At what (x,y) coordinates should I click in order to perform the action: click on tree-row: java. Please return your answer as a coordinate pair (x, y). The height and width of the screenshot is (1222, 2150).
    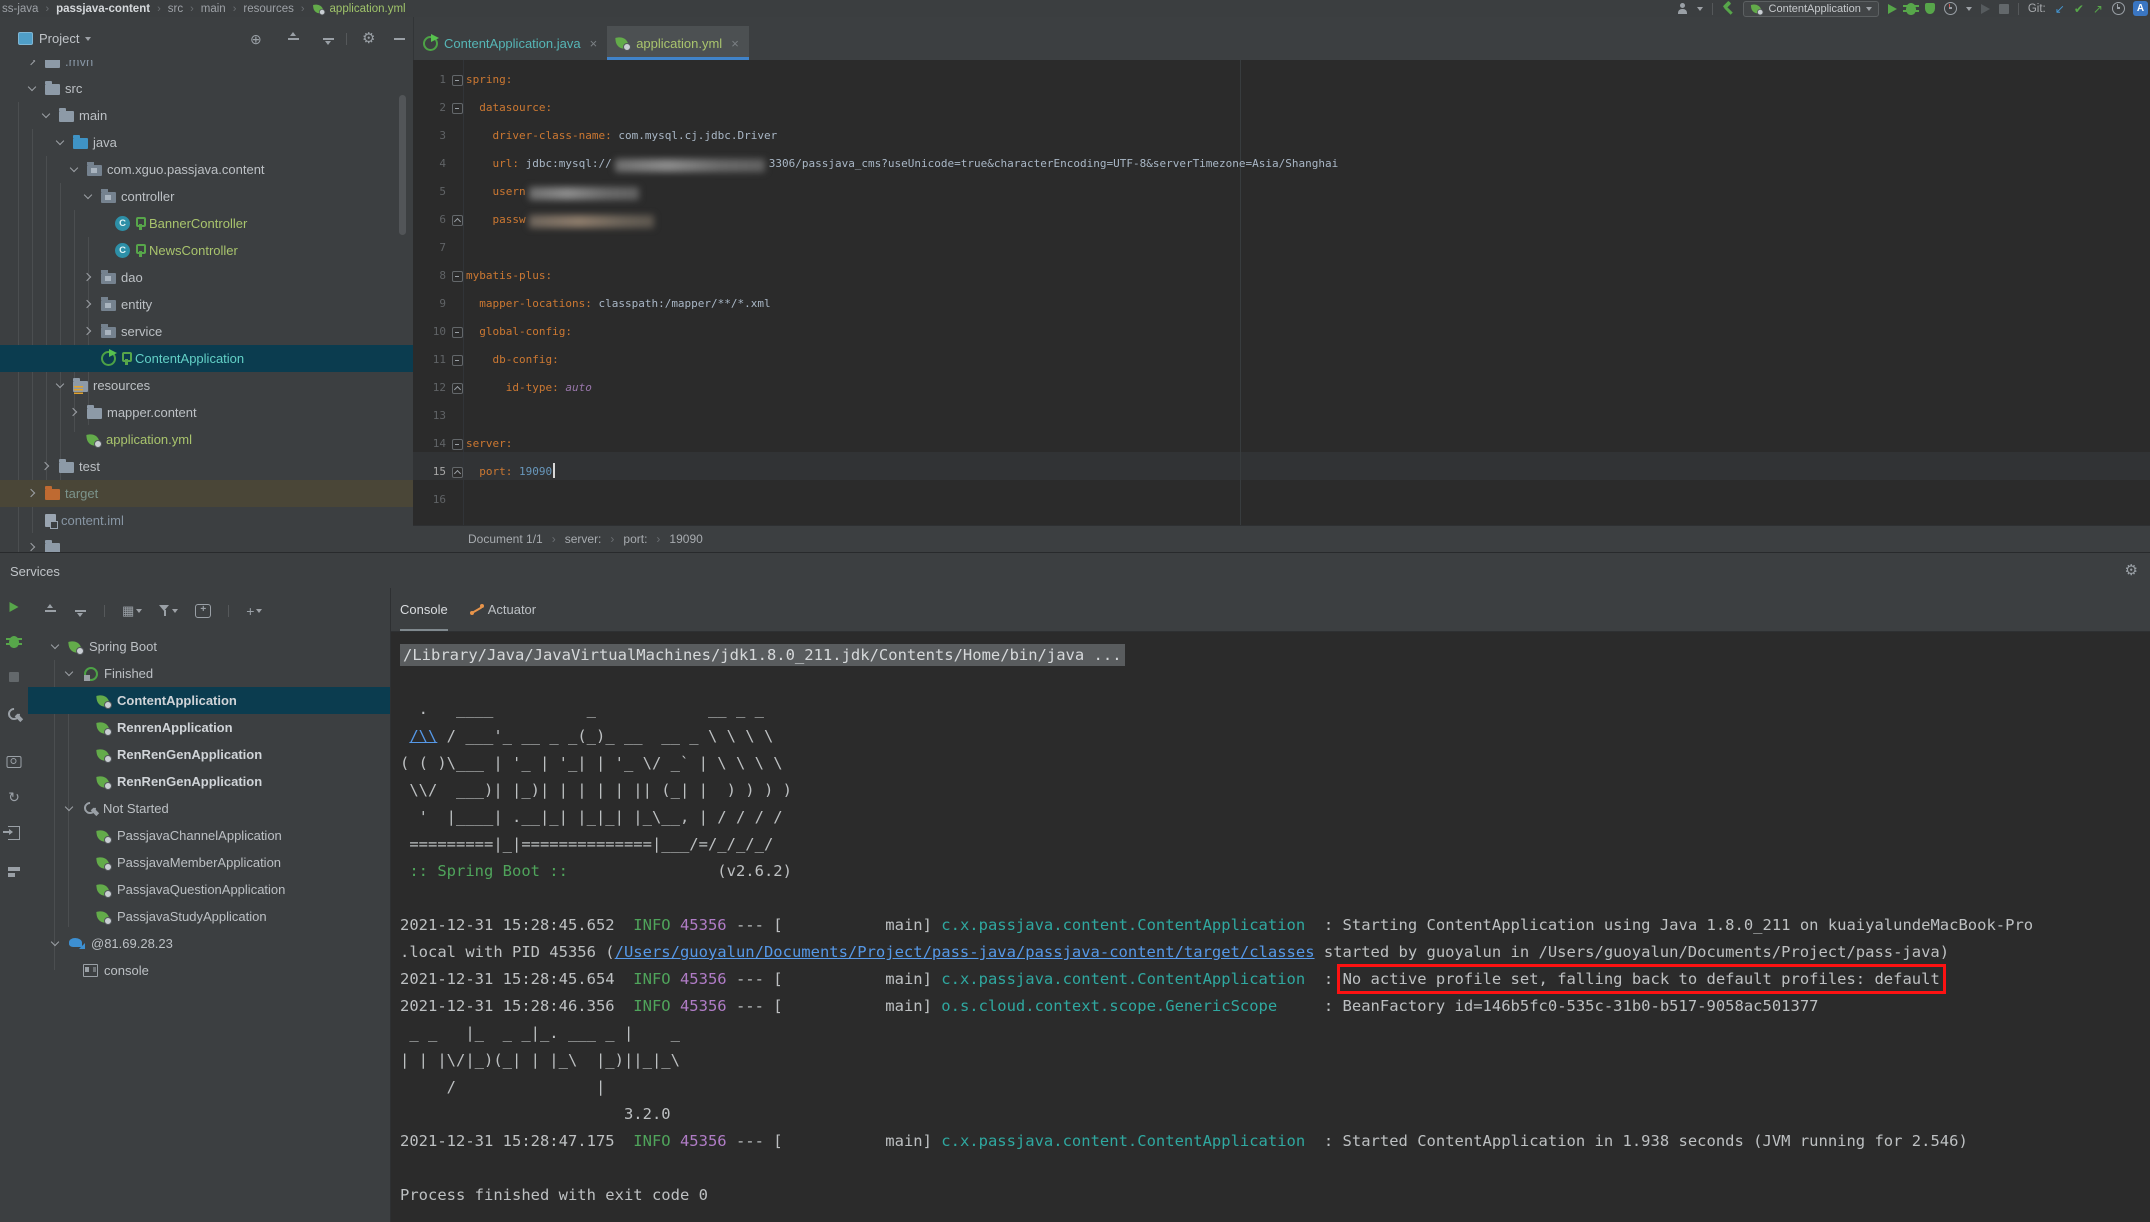
    Looking at the image, I should click on (206, 142).